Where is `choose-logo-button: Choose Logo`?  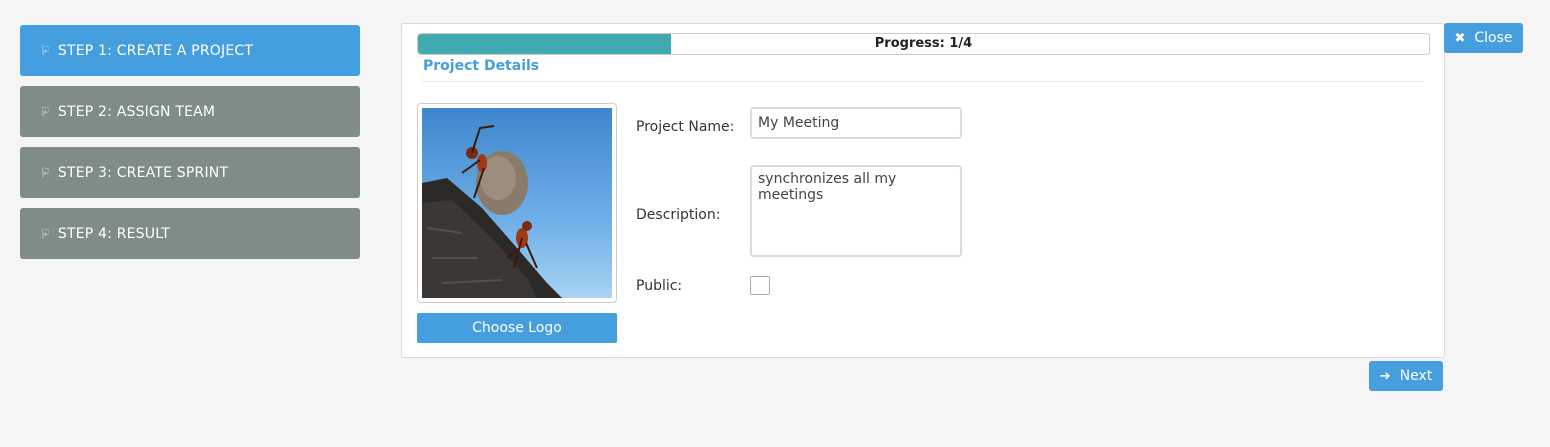 choose-logo-button: Choose Logo is located at coordinates (517, 328).